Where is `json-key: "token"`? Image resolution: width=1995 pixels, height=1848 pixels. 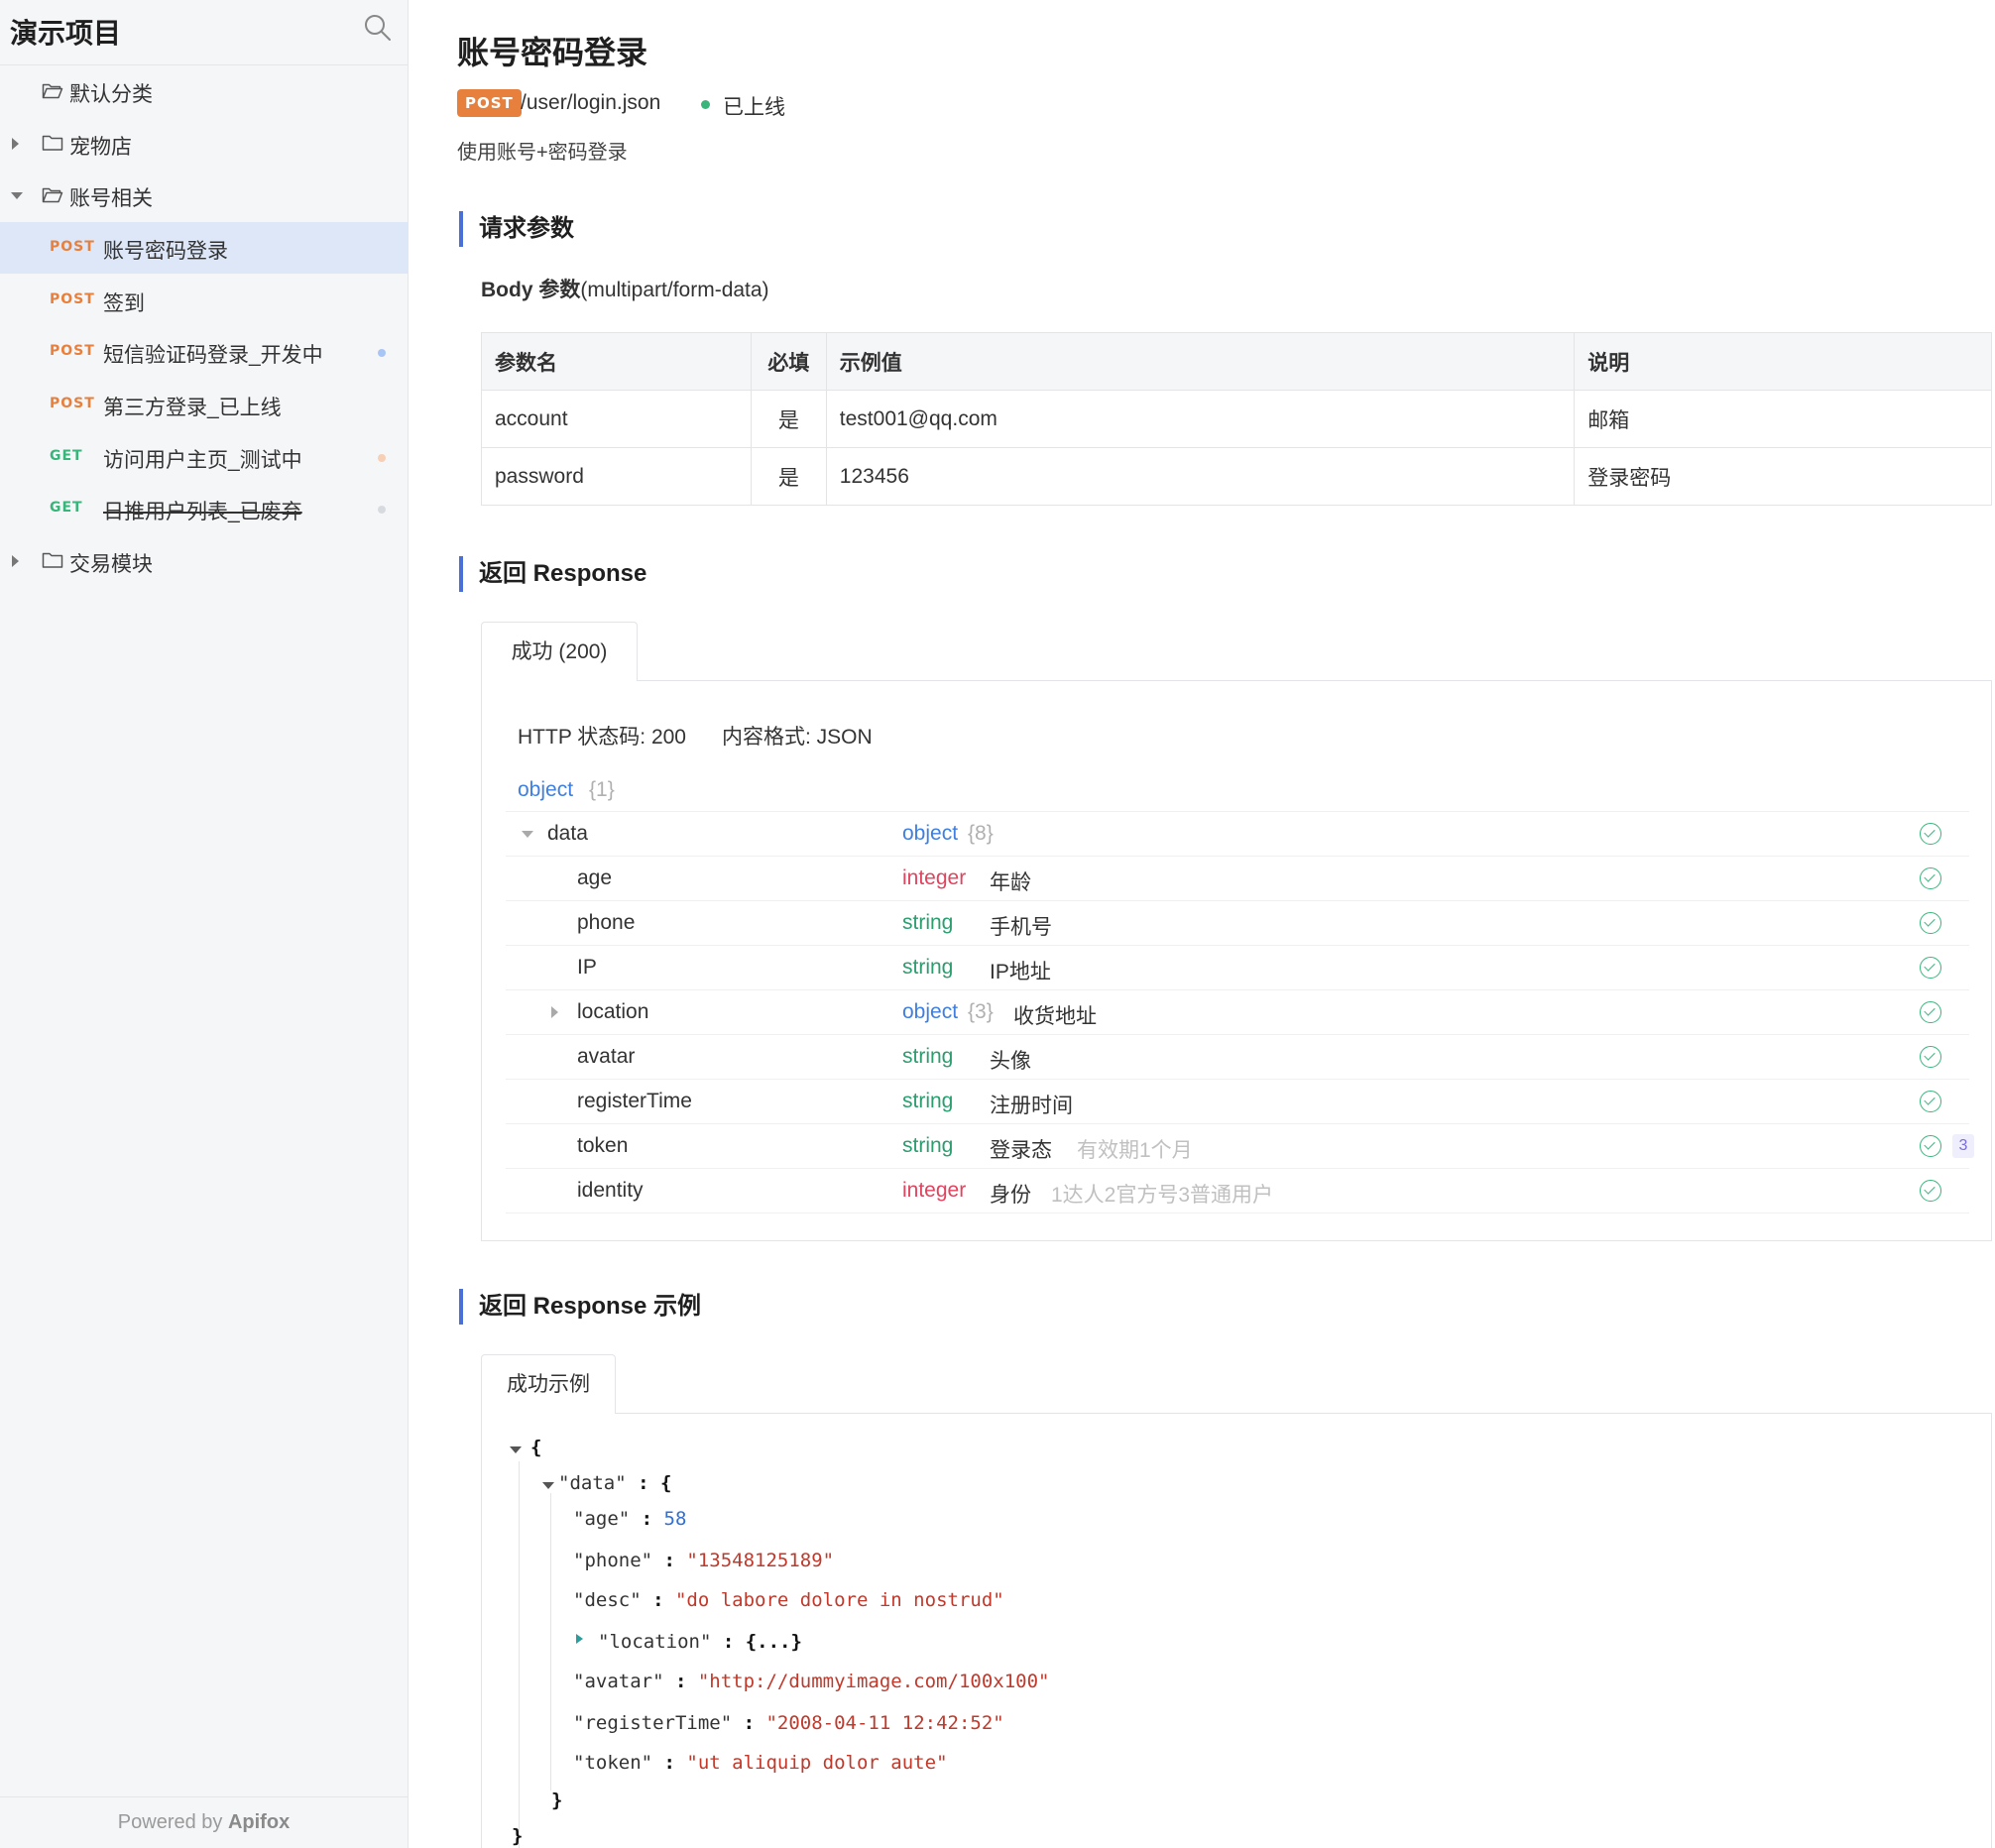 json-key: "token" is located at coordinates (613, 1763).